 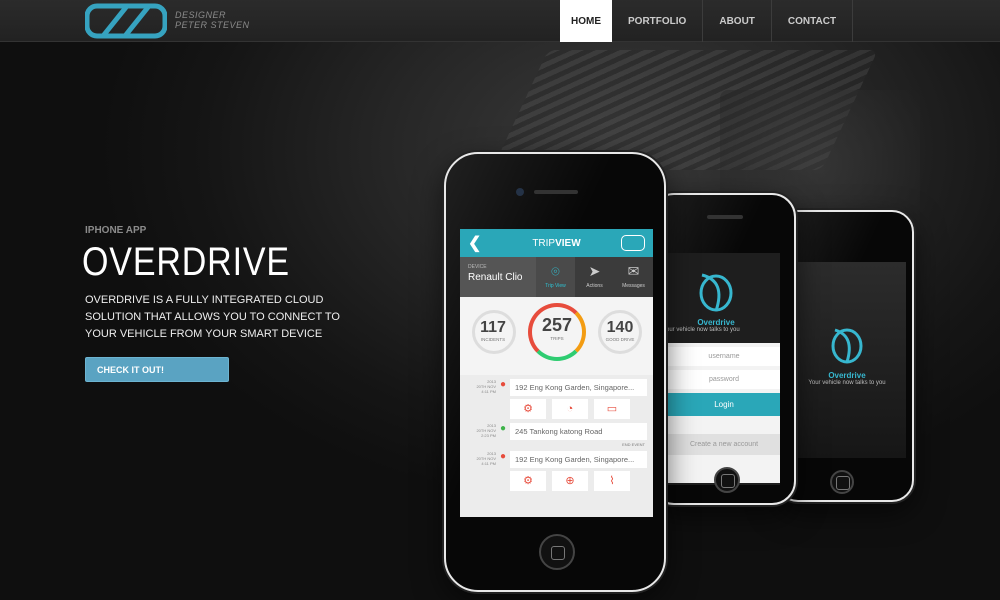 I want to click on date-time: 2:23 PM, so click(x=488, y=435).